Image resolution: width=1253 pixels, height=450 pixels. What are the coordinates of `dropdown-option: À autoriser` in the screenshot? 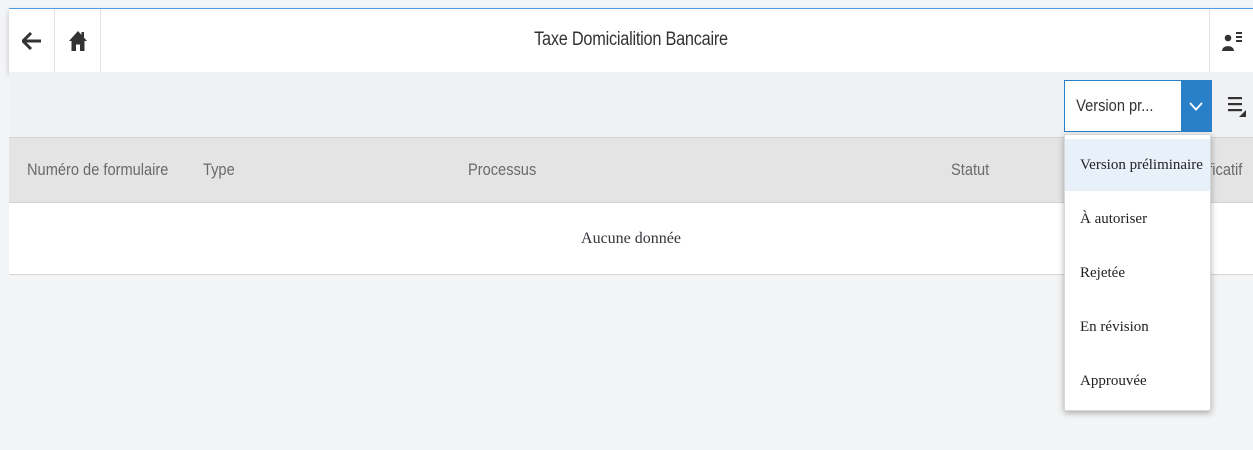 It's located at (1137, 219).